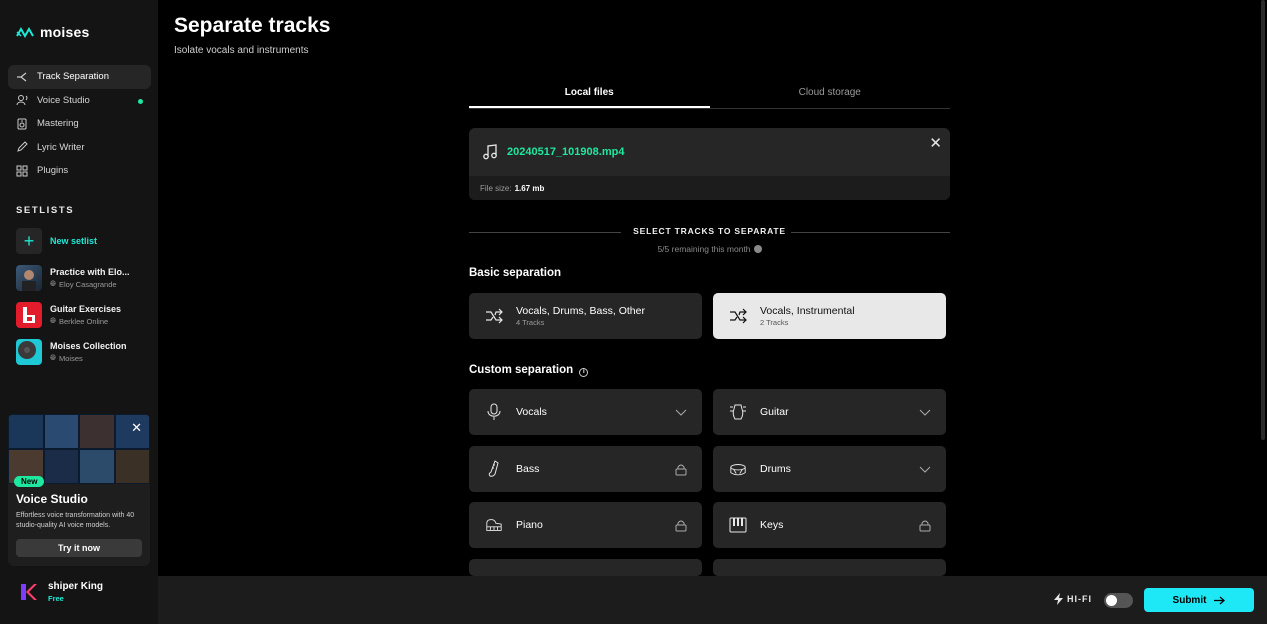  I want to click on grid-icon, so click(22, 171).